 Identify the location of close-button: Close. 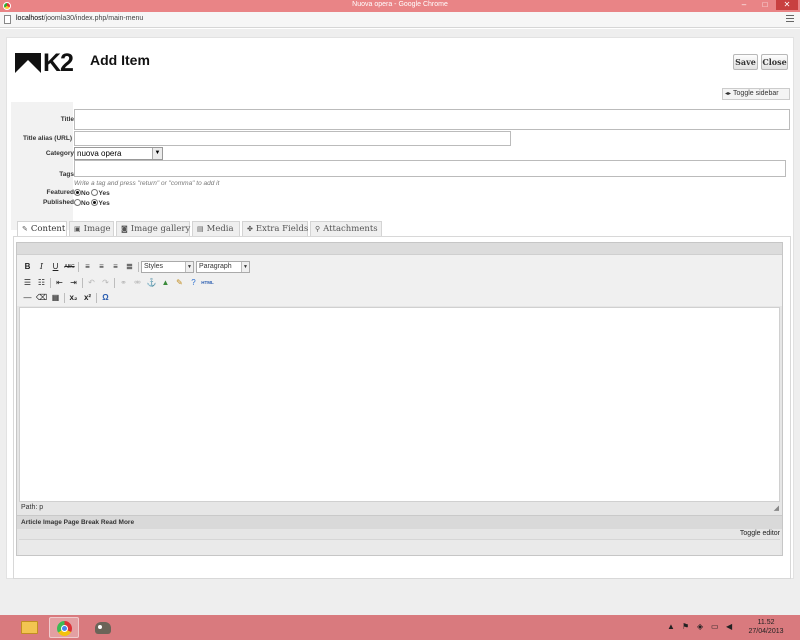
(774, 62).